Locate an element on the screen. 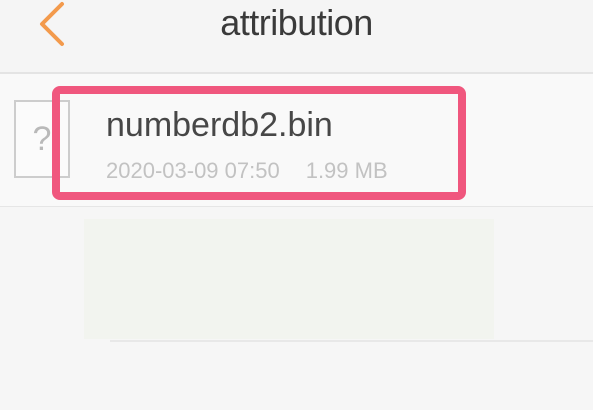  file-meta: 2020-03-09 07:50 1.99 MB is located at coordinates (247, 171).